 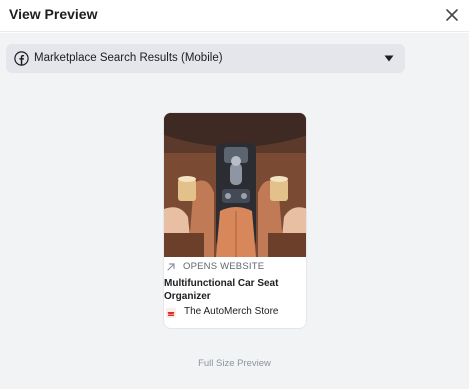 What do you see at coordinates (234, 16) in the screenshot?
I see `modal-header: View Preview` at bounding box center [234, 16].